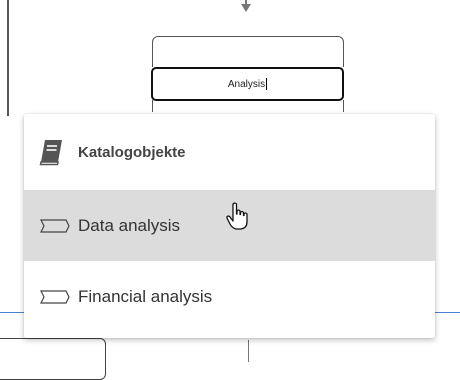  I want to click on book-icon, so click(50, 153).